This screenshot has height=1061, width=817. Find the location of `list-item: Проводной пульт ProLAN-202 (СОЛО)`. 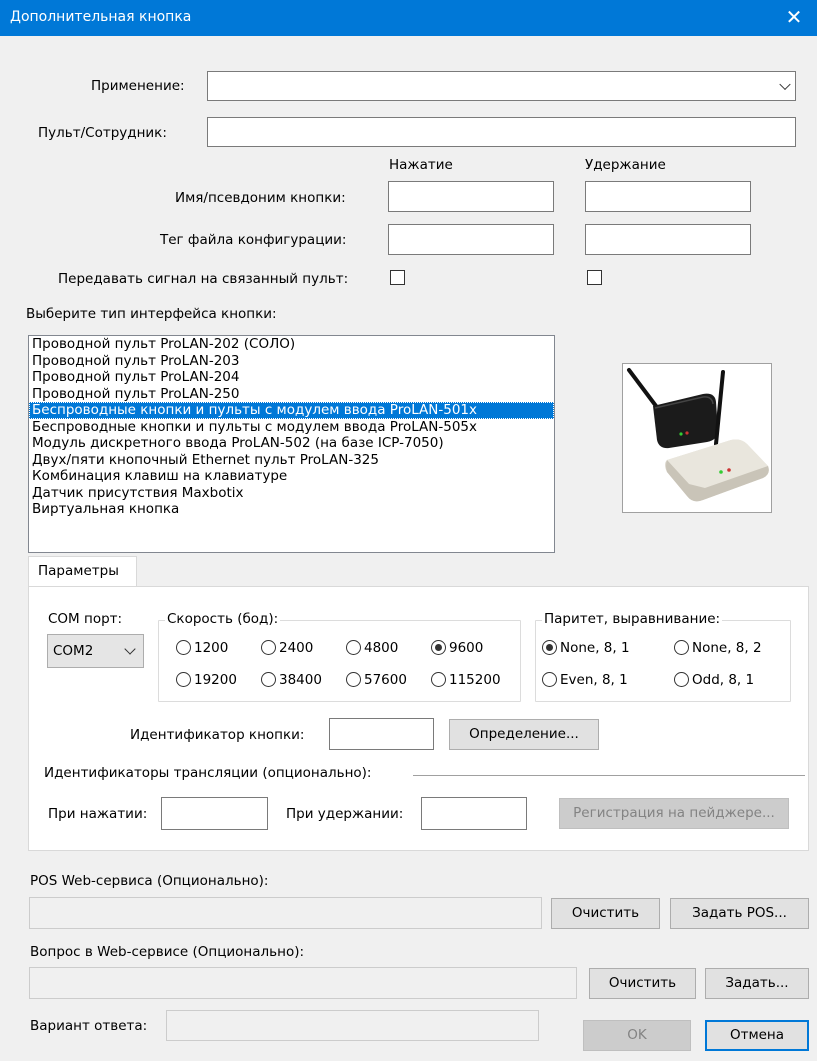

list-item: Проводной пульт ProLAN-202 (СОЛО) is located at coordinates (291, 344).